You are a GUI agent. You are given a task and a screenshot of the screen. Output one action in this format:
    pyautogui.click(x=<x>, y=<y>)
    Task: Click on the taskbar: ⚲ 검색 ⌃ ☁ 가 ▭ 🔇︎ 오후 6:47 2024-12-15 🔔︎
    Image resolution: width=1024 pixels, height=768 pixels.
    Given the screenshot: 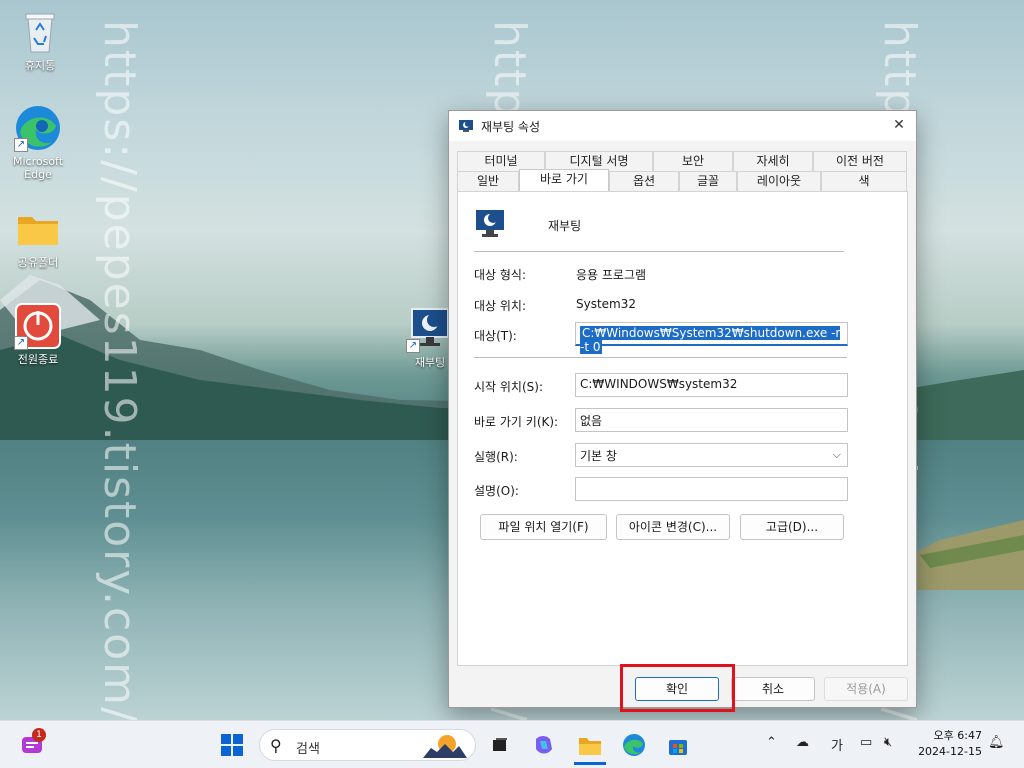 What is the action you would take?
    pyautogui.click(x=512, y=744)
    